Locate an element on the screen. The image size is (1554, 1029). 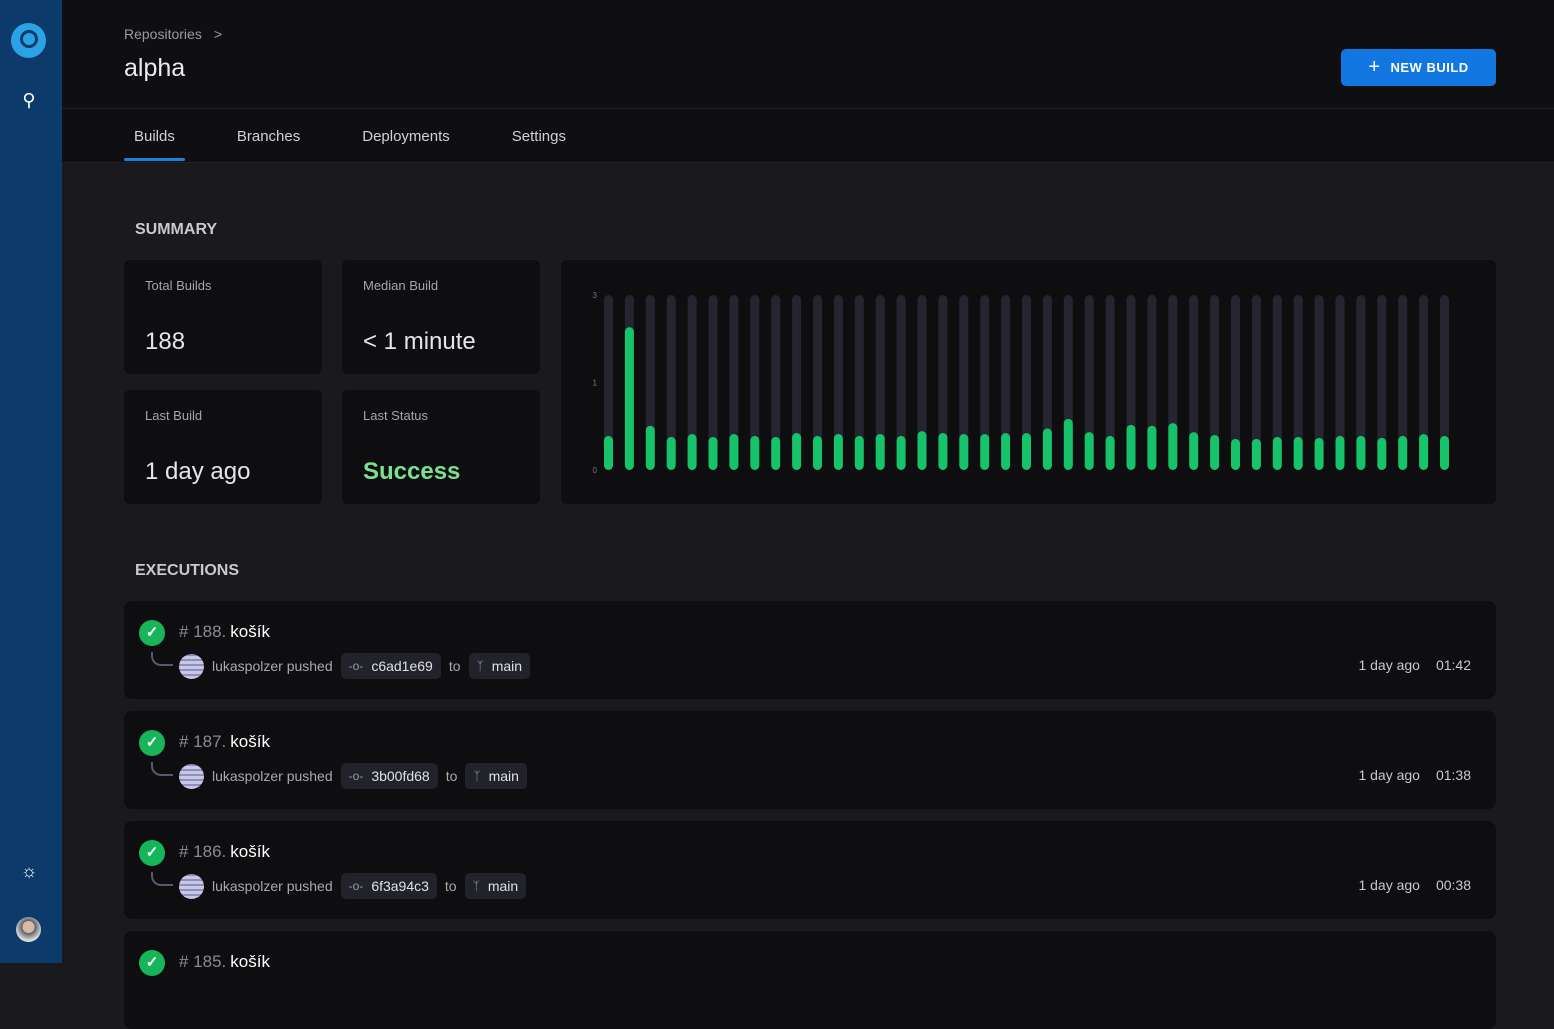
build-title: # 188. košík is located at coordinates (224, 632).